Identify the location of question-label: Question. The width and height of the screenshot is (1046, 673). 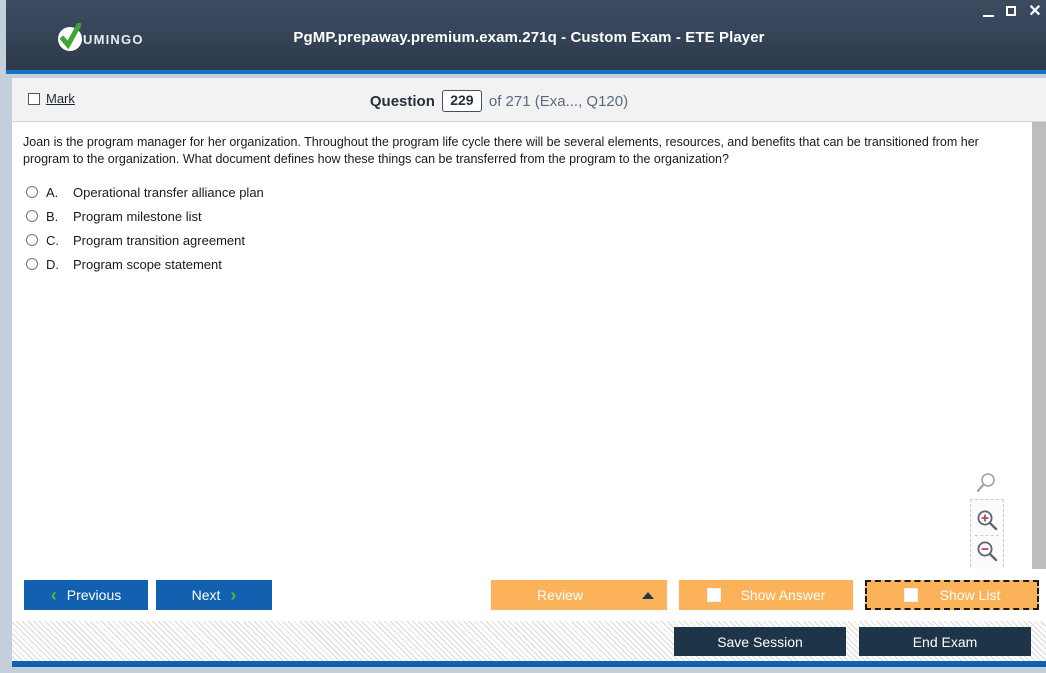
(402, 101).